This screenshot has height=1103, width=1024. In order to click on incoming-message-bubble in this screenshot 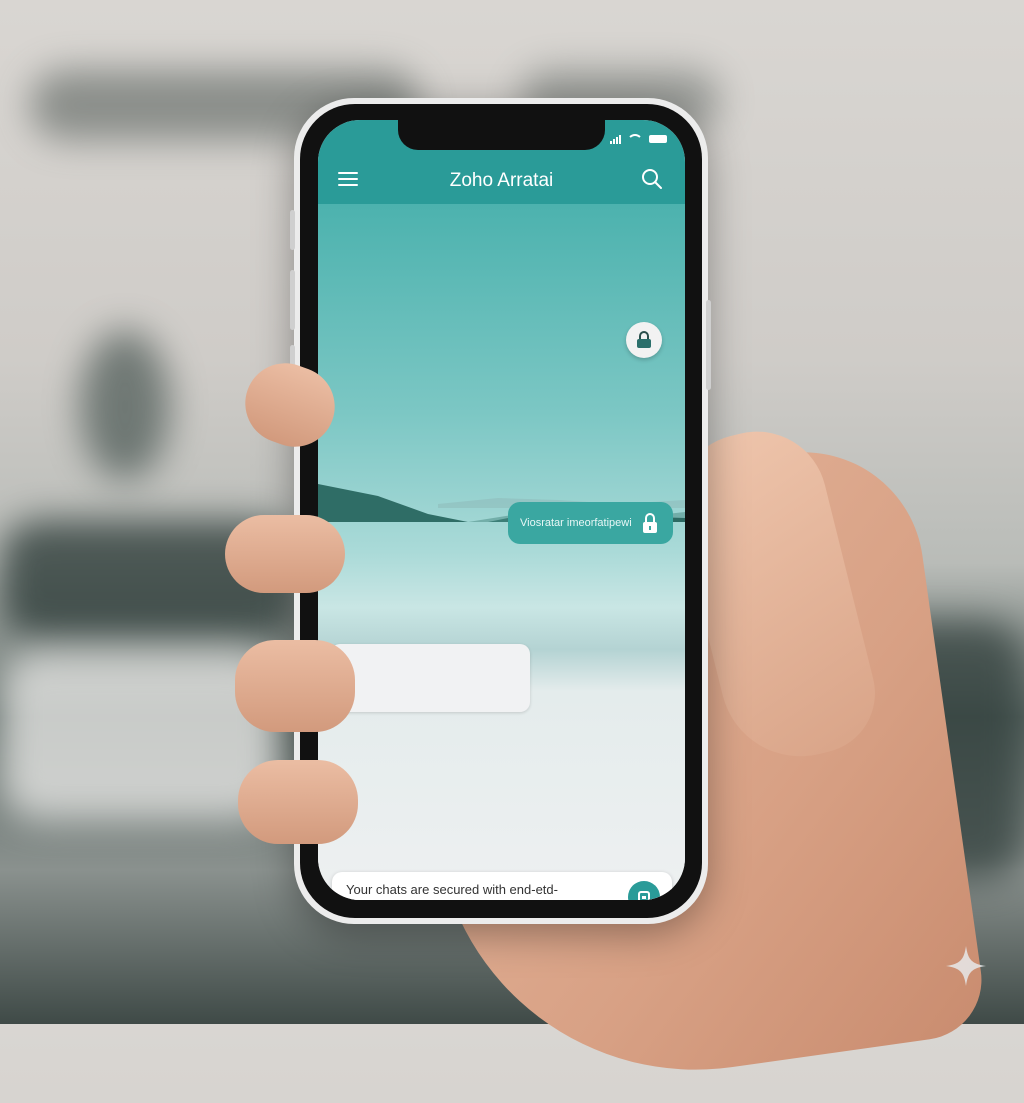, I will do `click(430, 678)`.